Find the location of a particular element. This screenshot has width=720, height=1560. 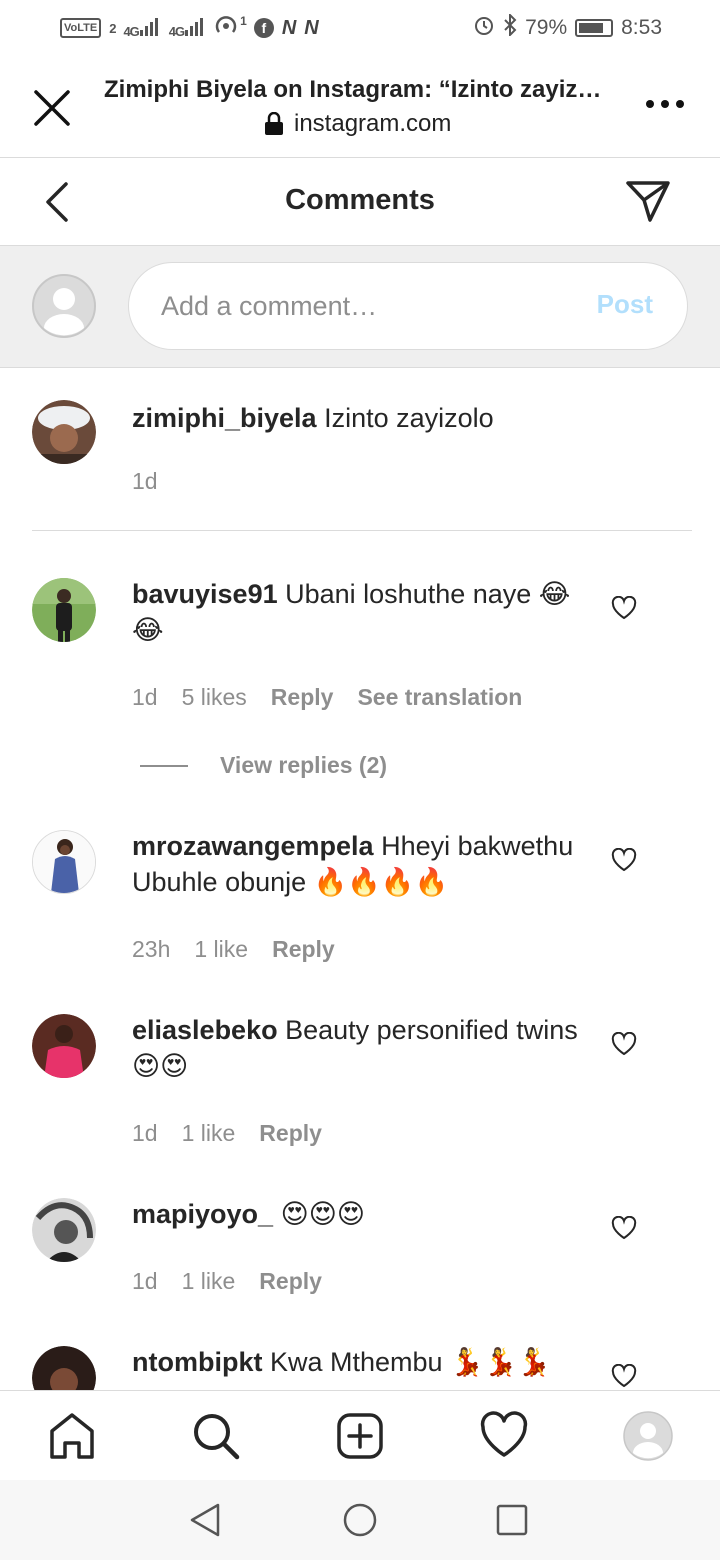

comment-text: ntombipkt Kwa Mthembu 💃💃💃 is located at coordinates (362, 1362).